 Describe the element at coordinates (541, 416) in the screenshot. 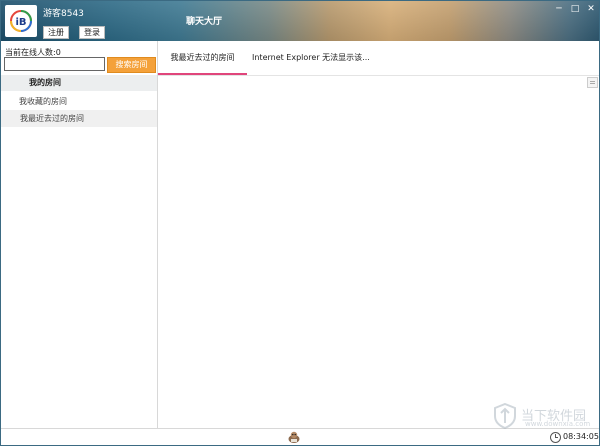

I see `watermark: 当下软件园 www.downxia.com` at that location.